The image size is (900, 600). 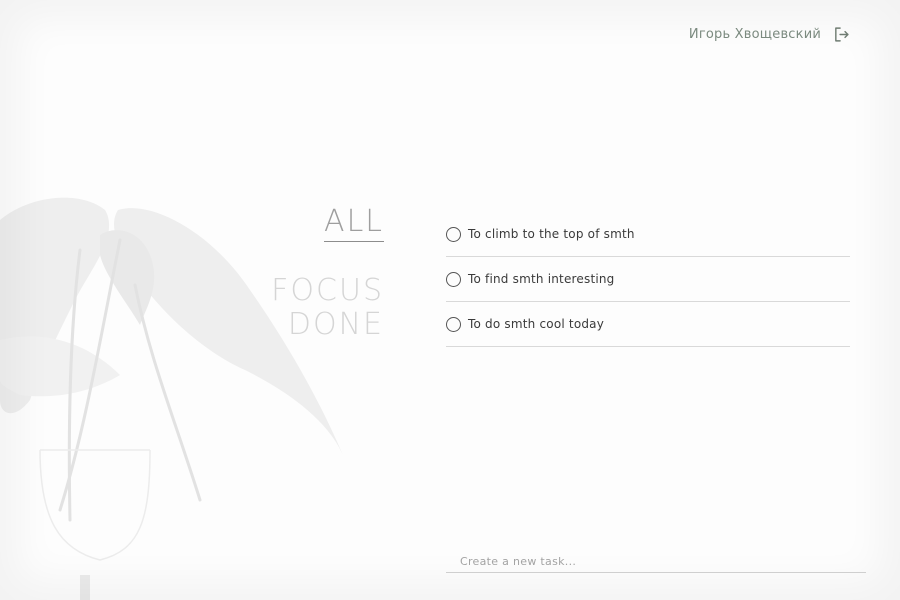 I want to click on logout-icon, so click(x=841, y=34).